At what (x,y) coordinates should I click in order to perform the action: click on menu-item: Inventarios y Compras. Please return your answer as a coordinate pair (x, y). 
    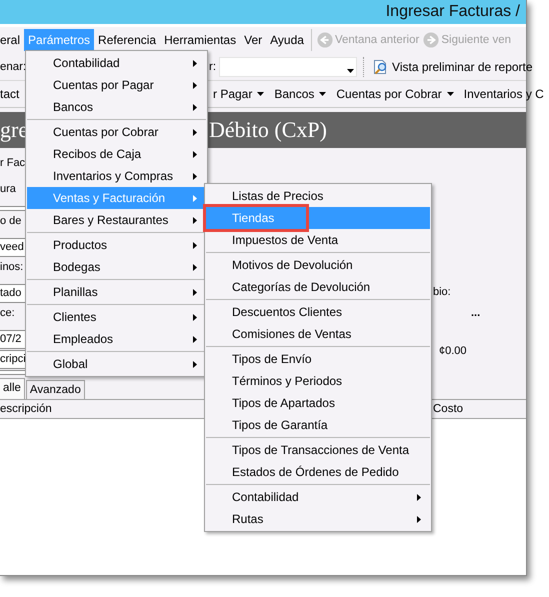
    Looking at the image, I should click on (116, 176).